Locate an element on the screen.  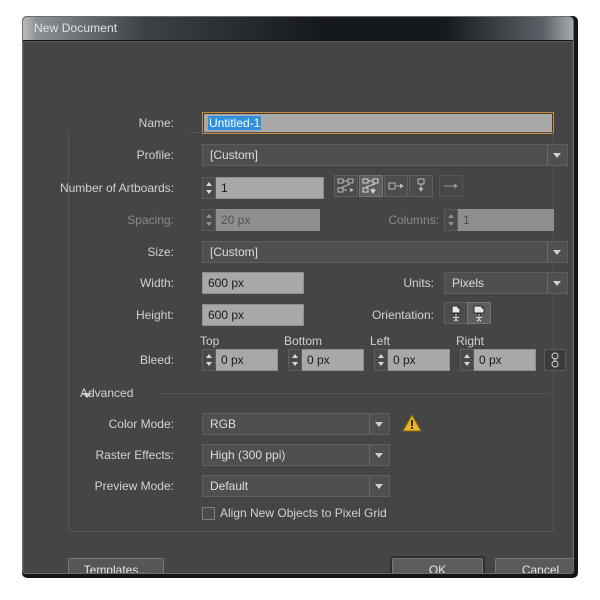
ok-button: OK is located at coordinates (437, 565).